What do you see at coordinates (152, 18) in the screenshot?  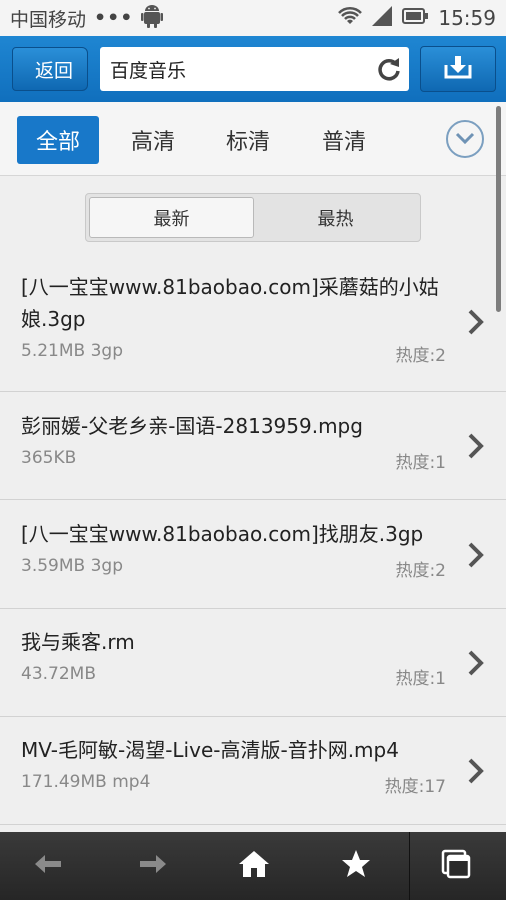 I see `android-icon` at bounding box center [152, 18].